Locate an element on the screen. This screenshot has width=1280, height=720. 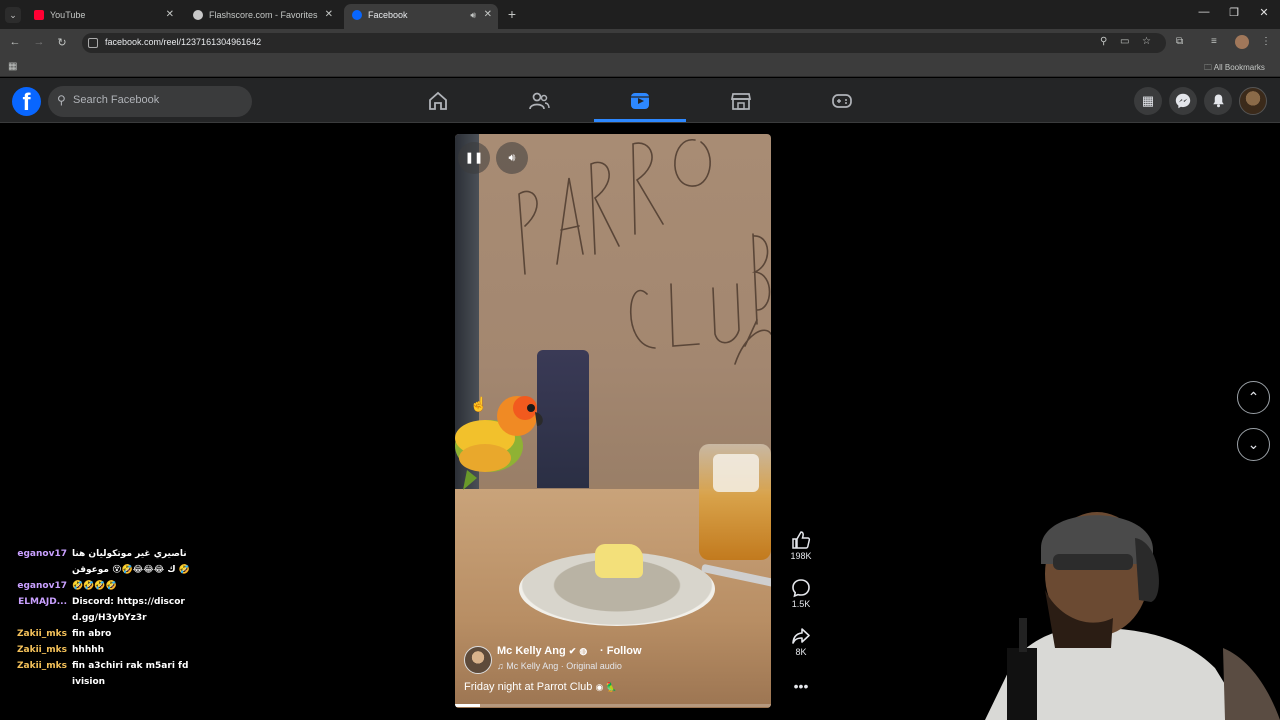
new-tab-button: + is located at coordinates (512, 14).